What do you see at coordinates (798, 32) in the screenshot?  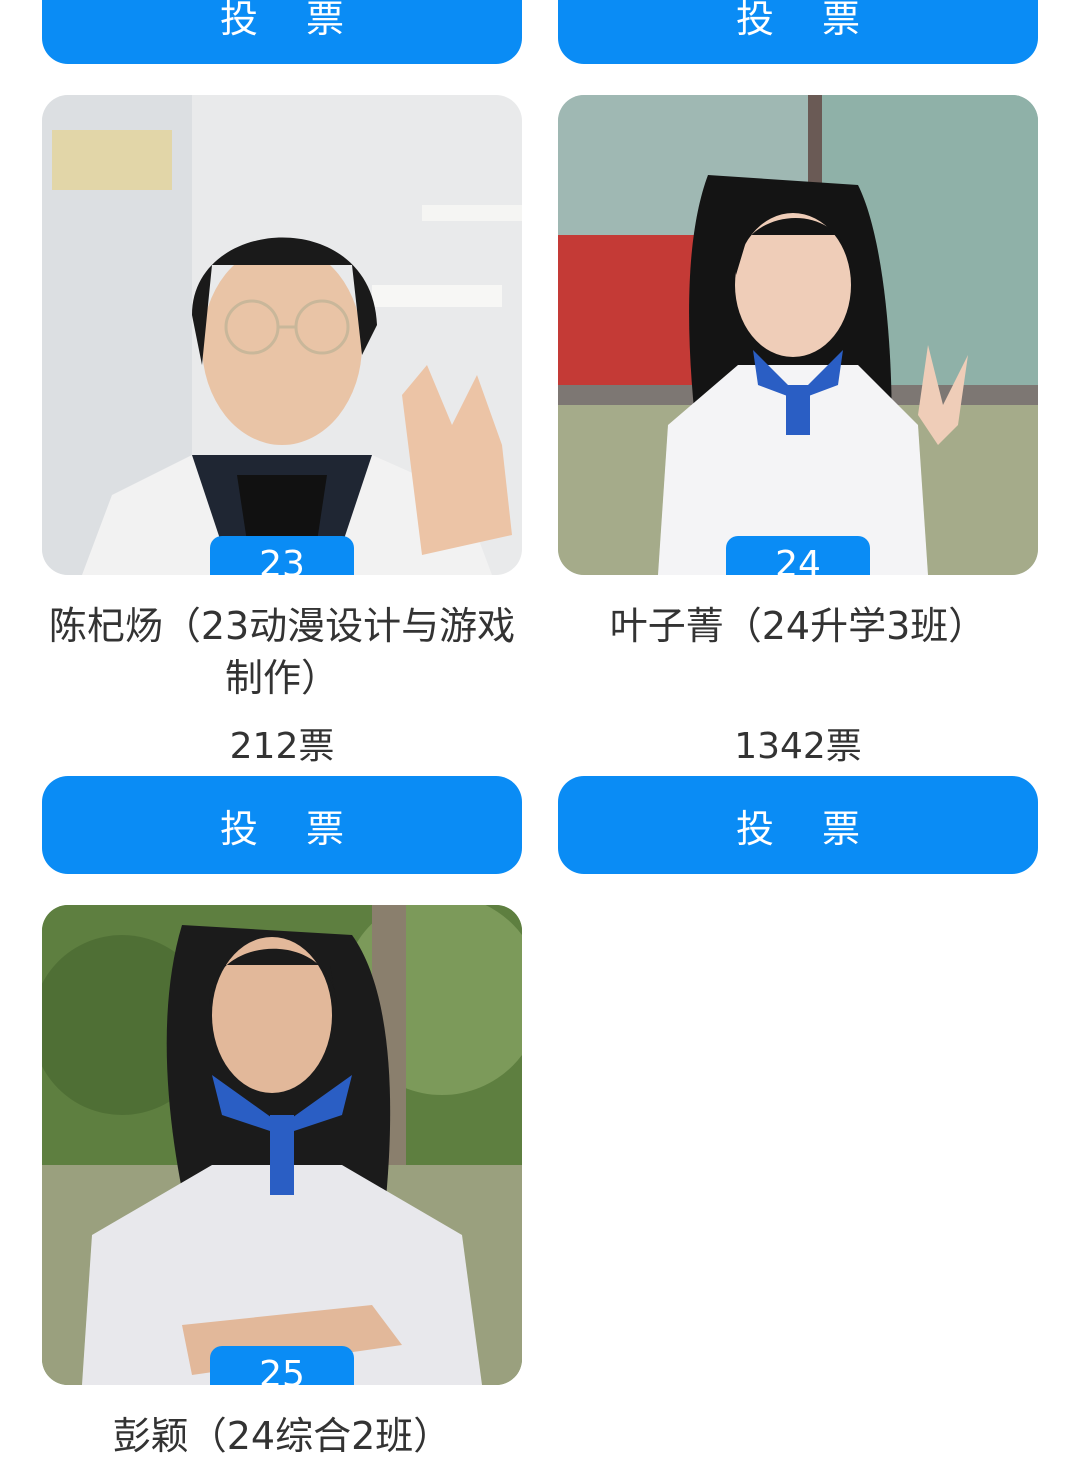 I see `vote-button-prev-right: 投 票` at bounding box center [798, 32].